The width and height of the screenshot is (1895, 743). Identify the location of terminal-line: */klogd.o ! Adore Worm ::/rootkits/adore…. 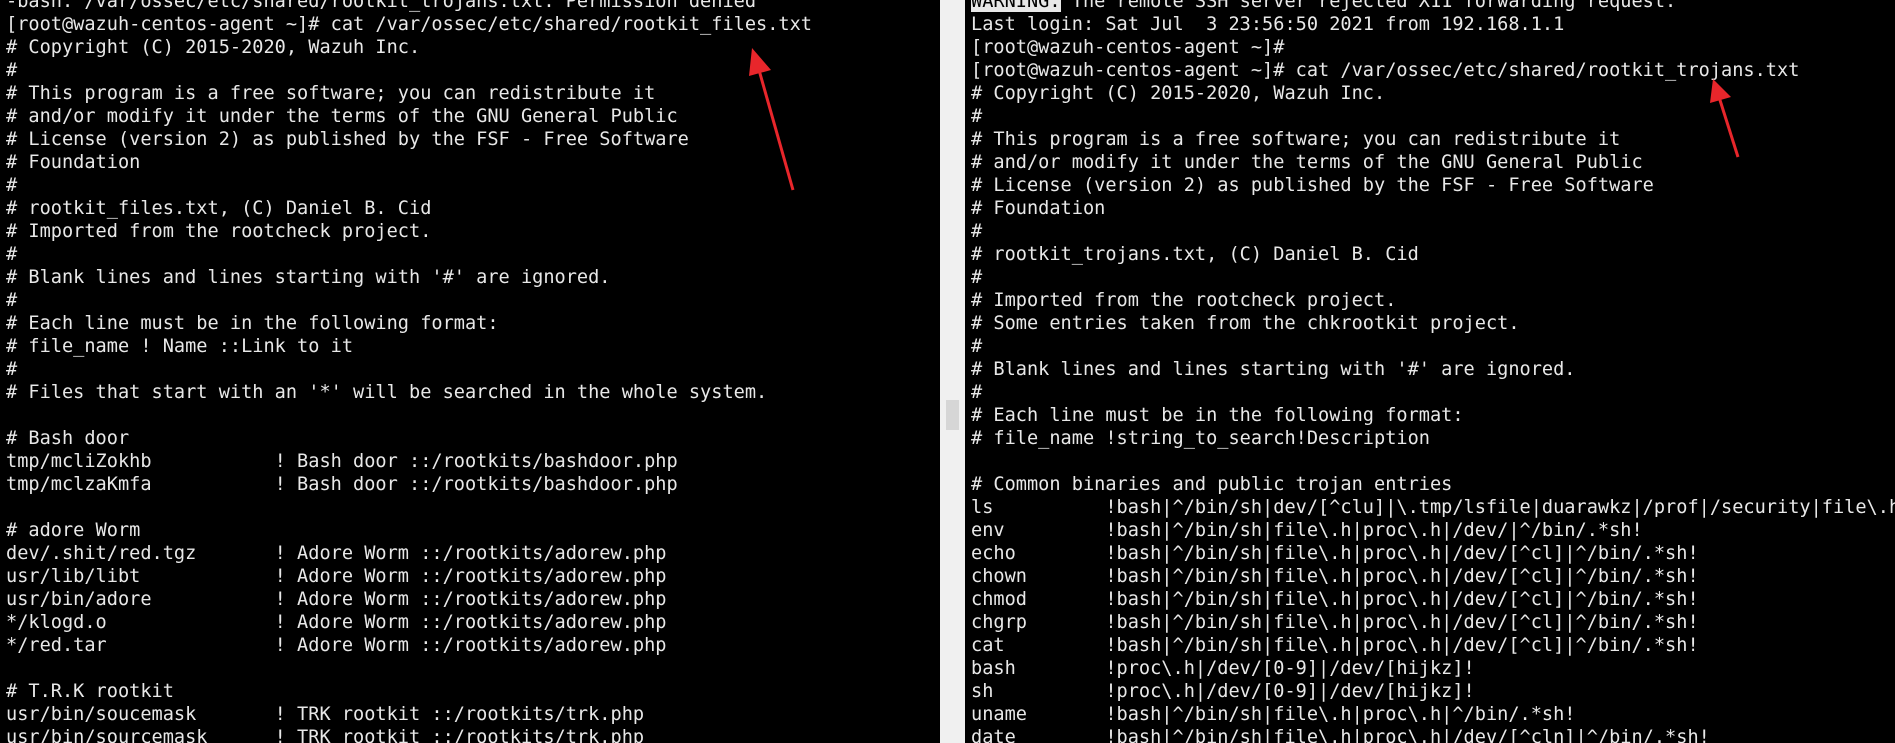
(336, 622).